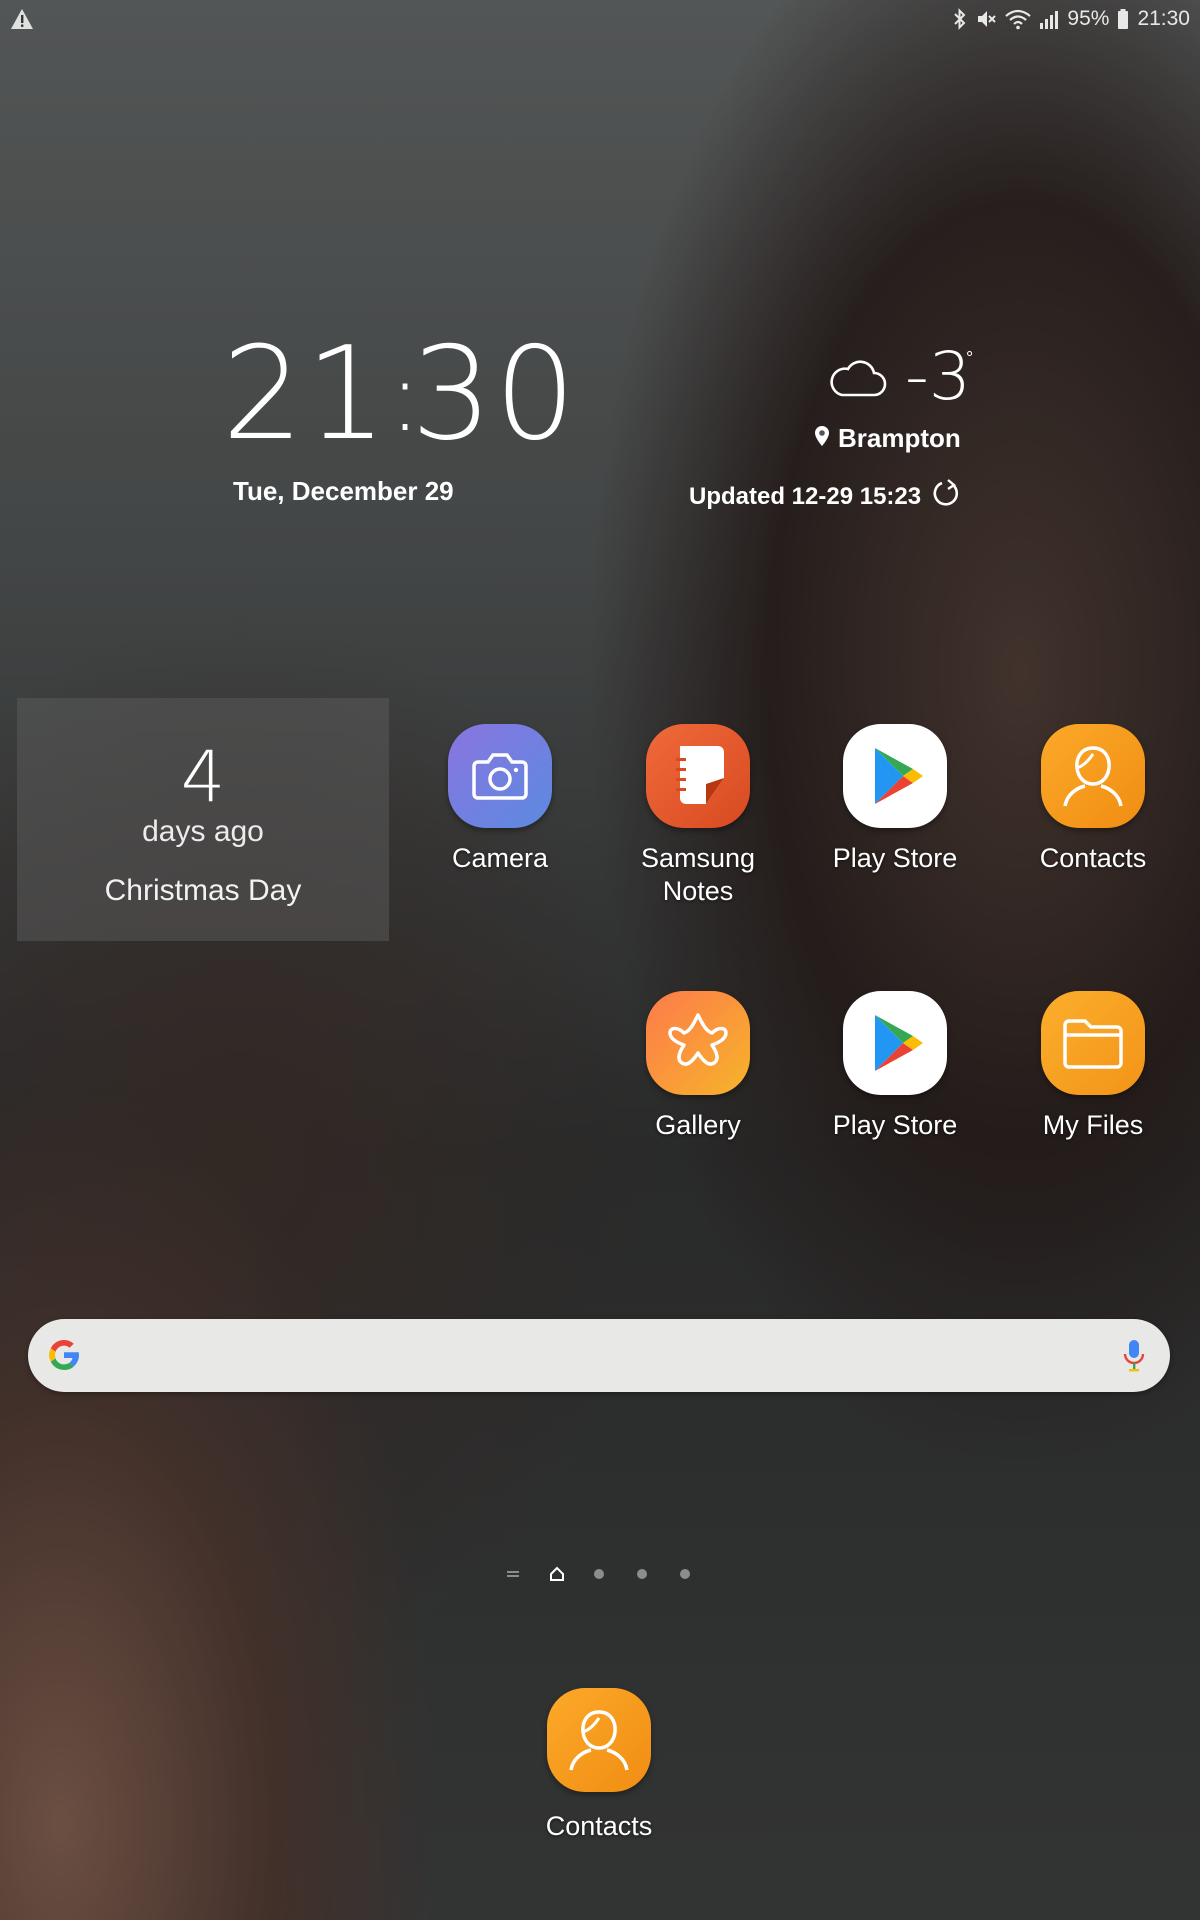  I want to click on clock-date: Tue, December 29, so click(343, 491).